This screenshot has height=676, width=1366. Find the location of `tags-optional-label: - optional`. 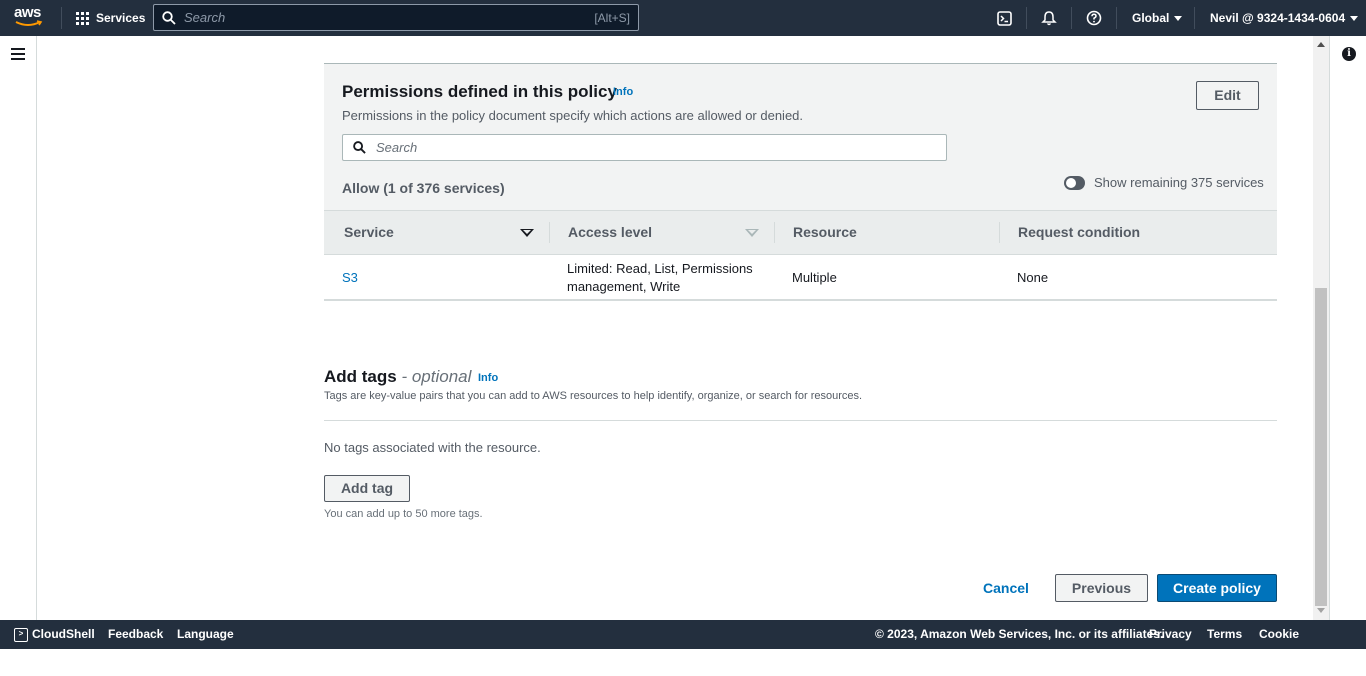

tags-optional-label: - optional is located at coordinates (436, 376).